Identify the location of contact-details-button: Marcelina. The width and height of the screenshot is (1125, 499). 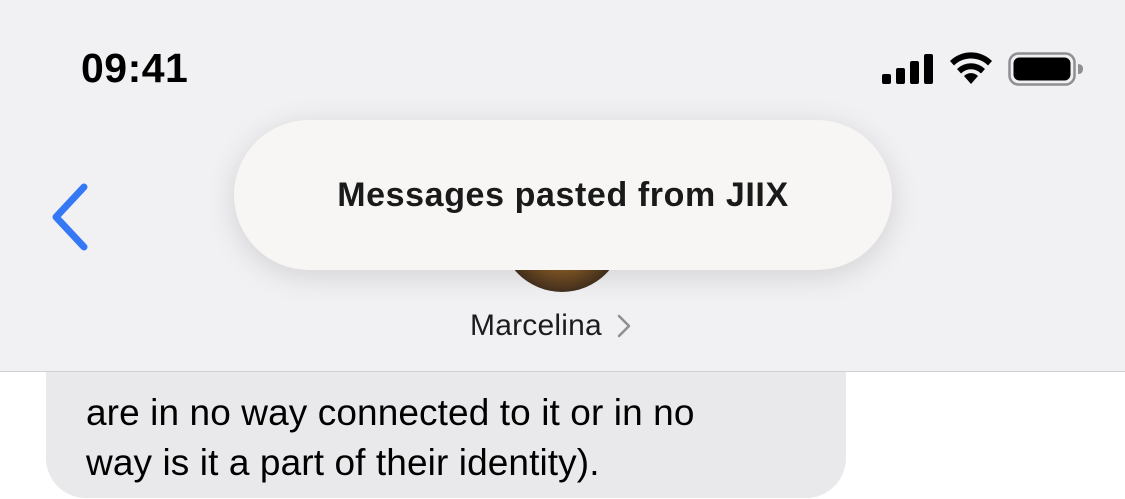
(551, 326).